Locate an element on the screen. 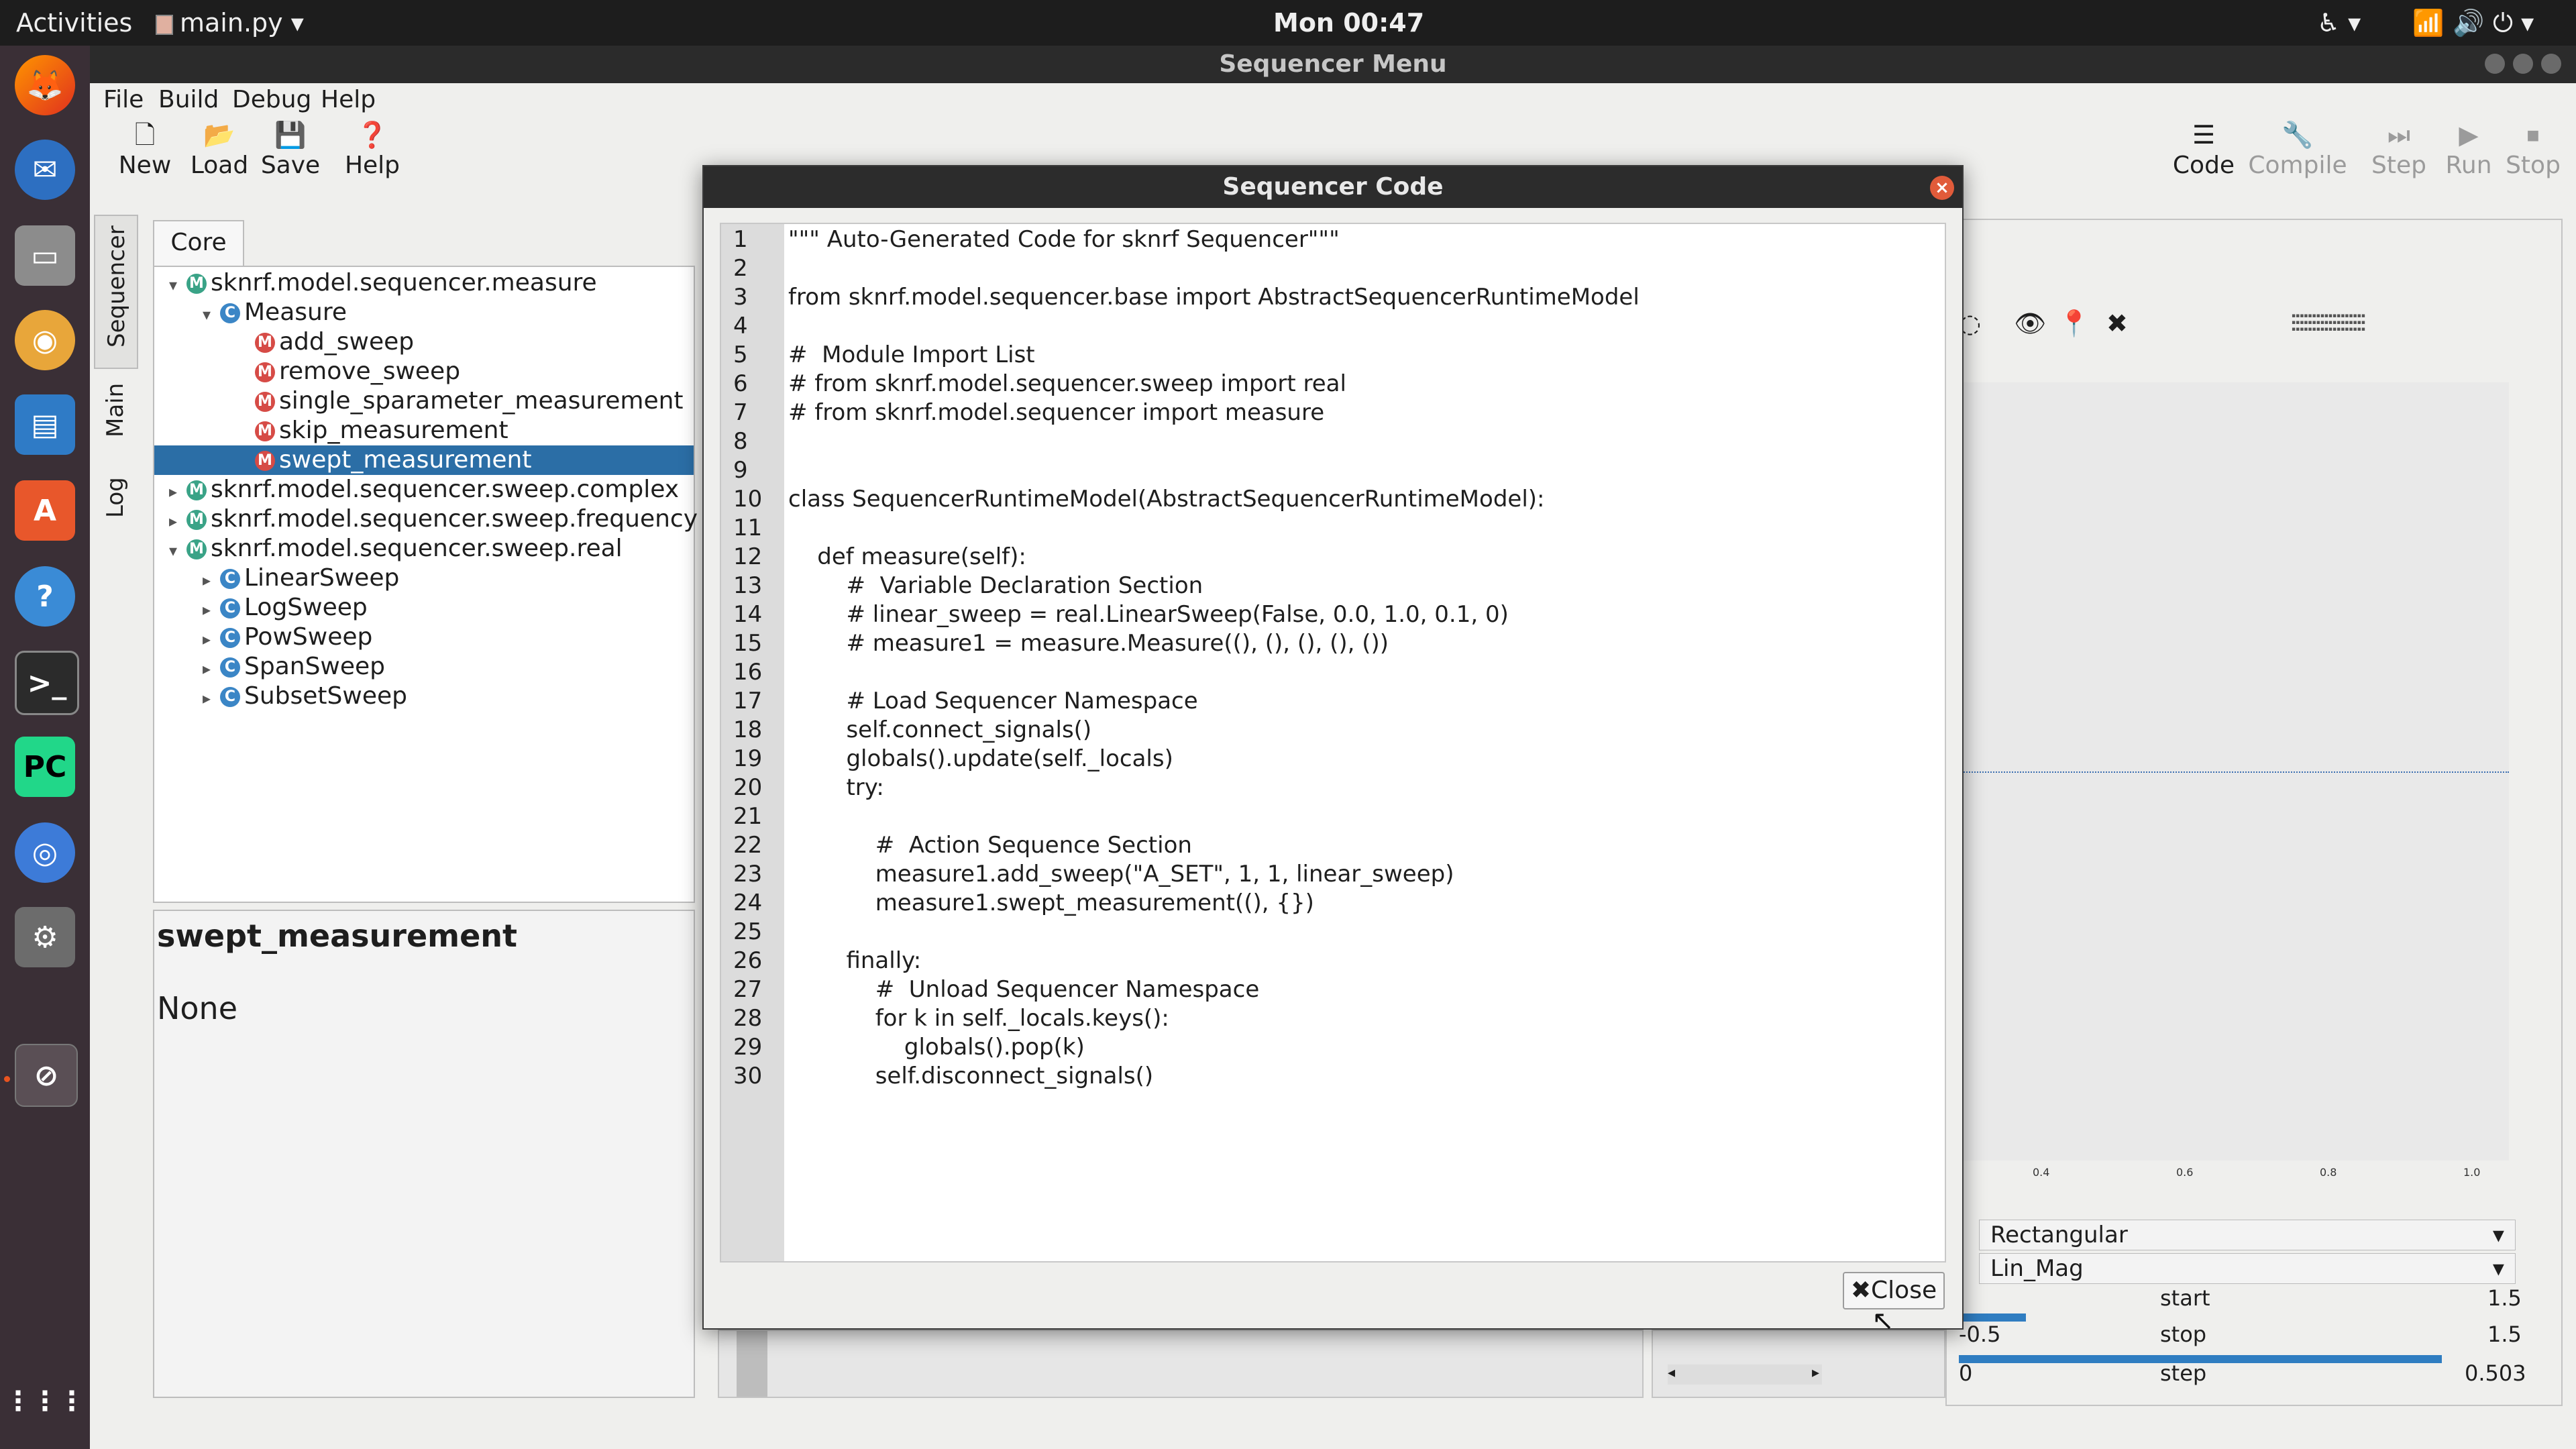 This screenshot has height=1449, width=2576. help-button: ❓ Help is located at coordinates (372, 148).